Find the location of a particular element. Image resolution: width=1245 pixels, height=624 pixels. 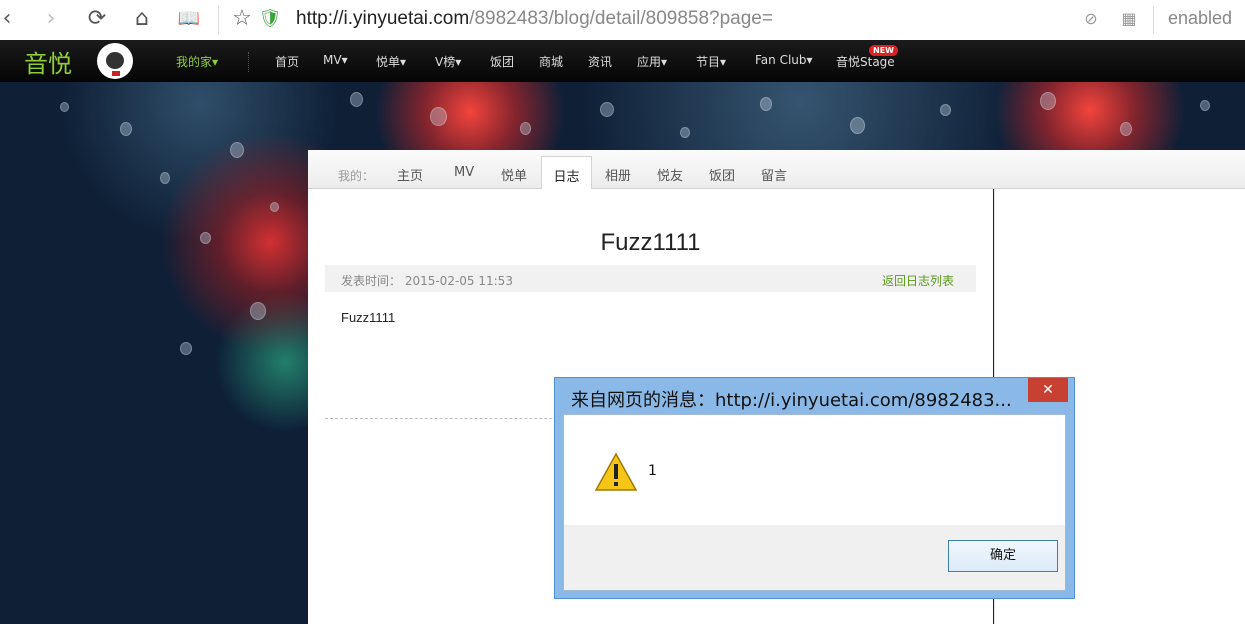

tabs-label: 我的： is located at coordinates (356, 176).